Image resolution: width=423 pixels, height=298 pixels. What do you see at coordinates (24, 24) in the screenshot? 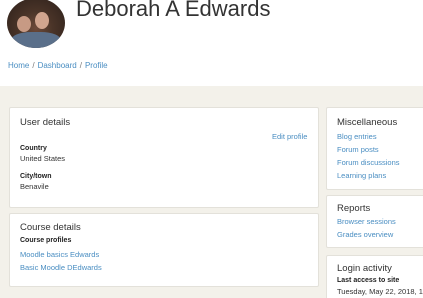
I see `avatar-face-left` at bounding box center [24, 24].